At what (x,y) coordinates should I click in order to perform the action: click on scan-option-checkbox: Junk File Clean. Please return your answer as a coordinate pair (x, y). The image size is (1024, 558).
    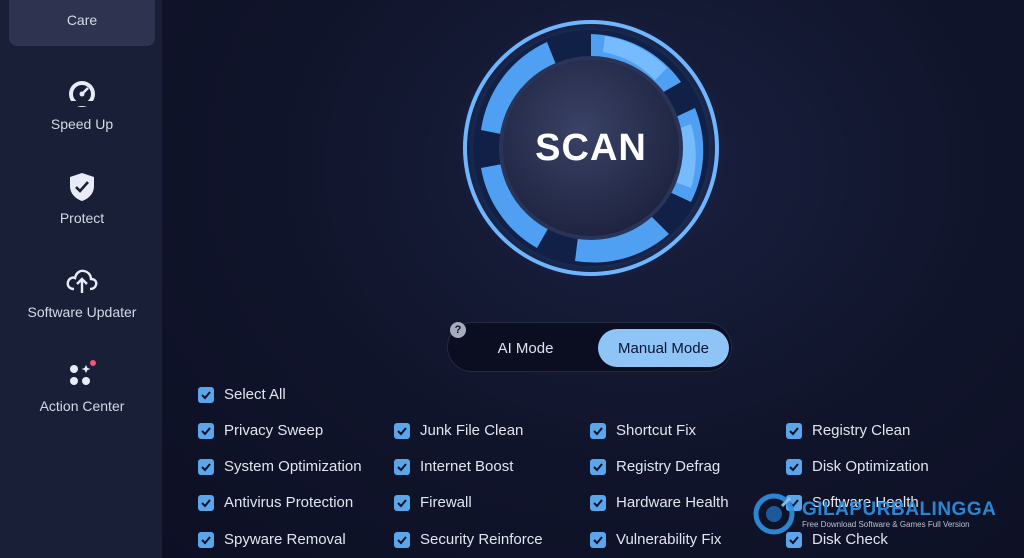
    Looking at the image, I should click on (458, 430).